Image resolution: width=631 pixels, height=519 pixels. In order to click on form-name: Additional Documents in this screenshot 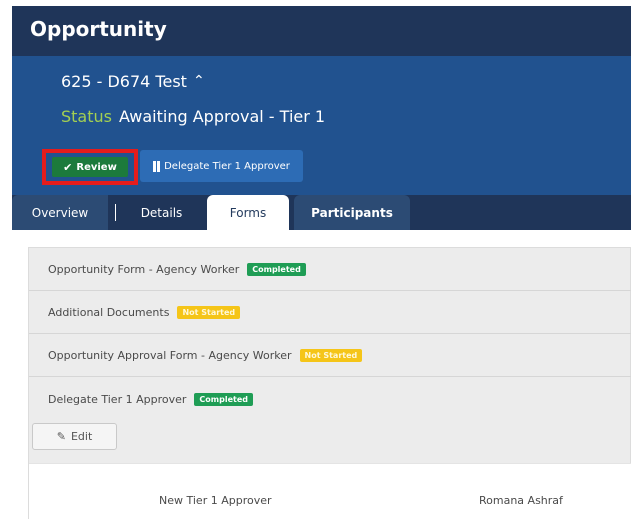, I will do `click(109, 312)`.